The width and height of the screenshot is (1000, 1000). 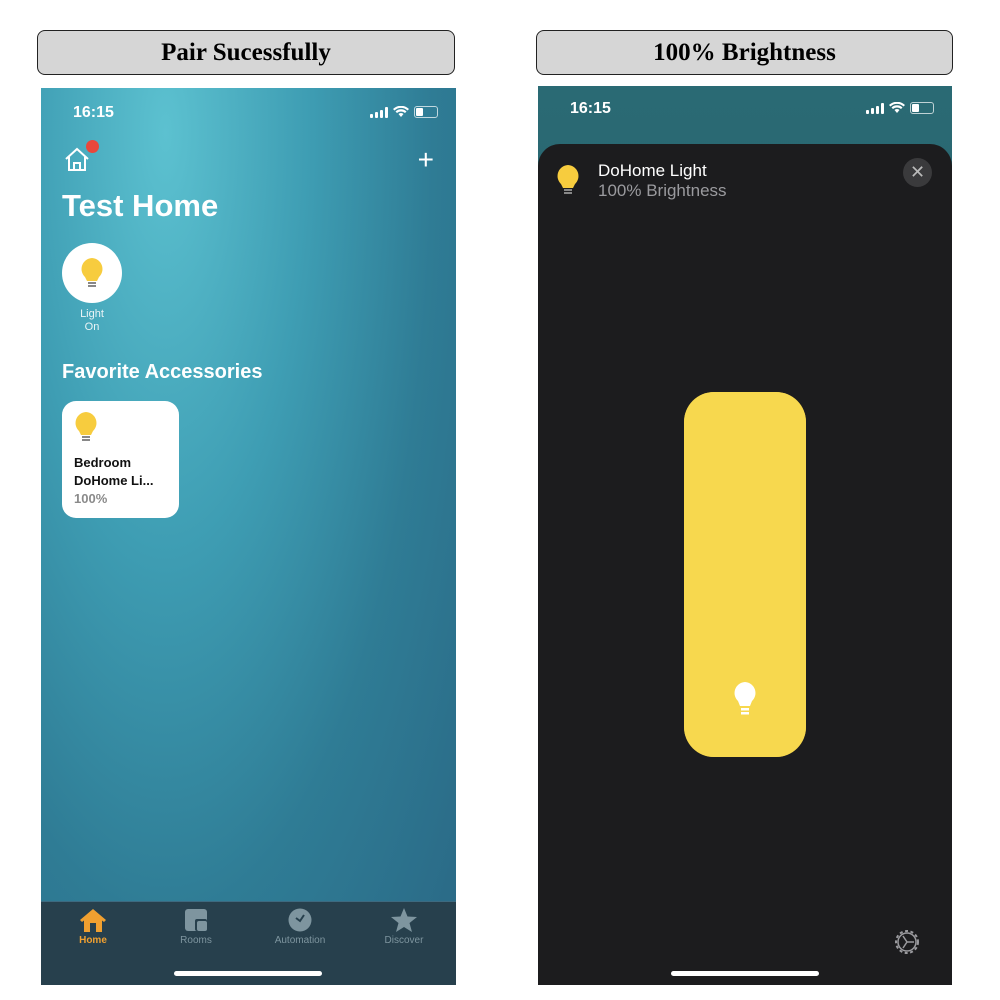 I want to click on plus-icon: +, so click(x=425, y=159).